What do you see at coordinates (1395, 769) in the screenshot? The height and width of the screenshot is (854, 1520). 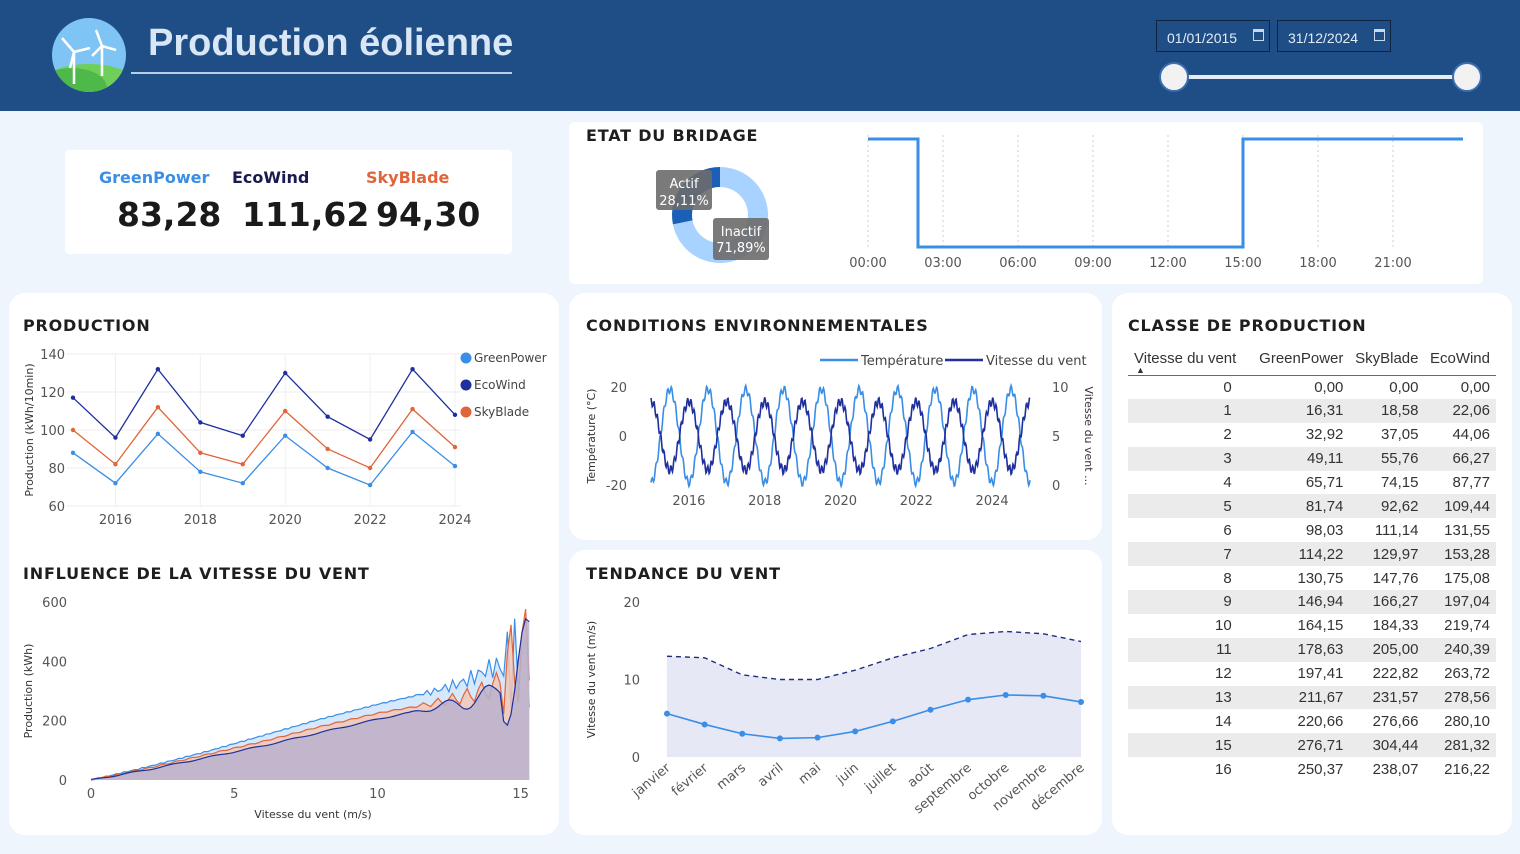 I see `table-cell: 238,07` at bounding box center [1395, 769].